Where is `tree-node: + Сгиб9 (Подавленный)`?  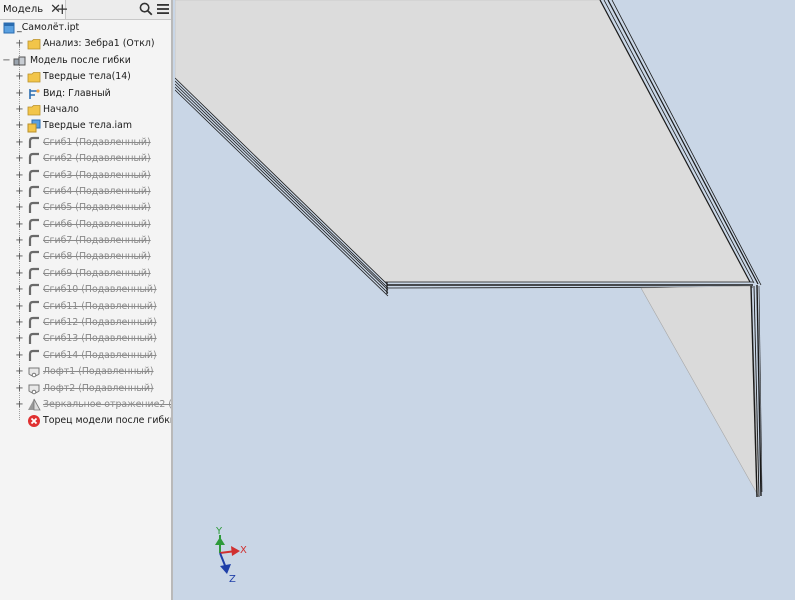 tree-node: + Сгиб9 (Подавленный) is located at coordinates (85, 274).